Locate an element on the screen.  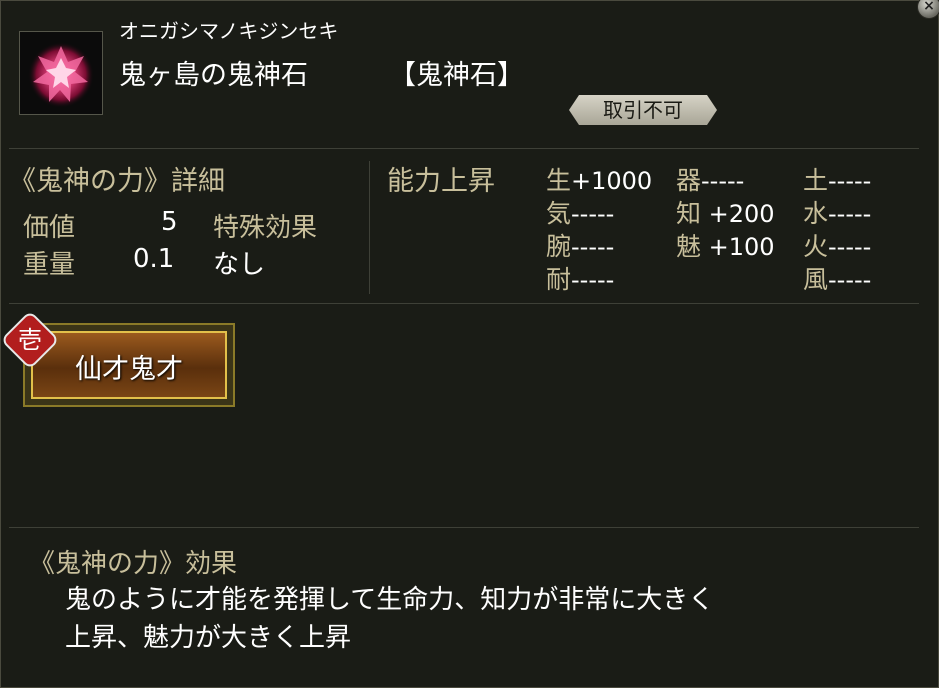
item-category: 【鬼神石】 is located at coordinates (456, 75).